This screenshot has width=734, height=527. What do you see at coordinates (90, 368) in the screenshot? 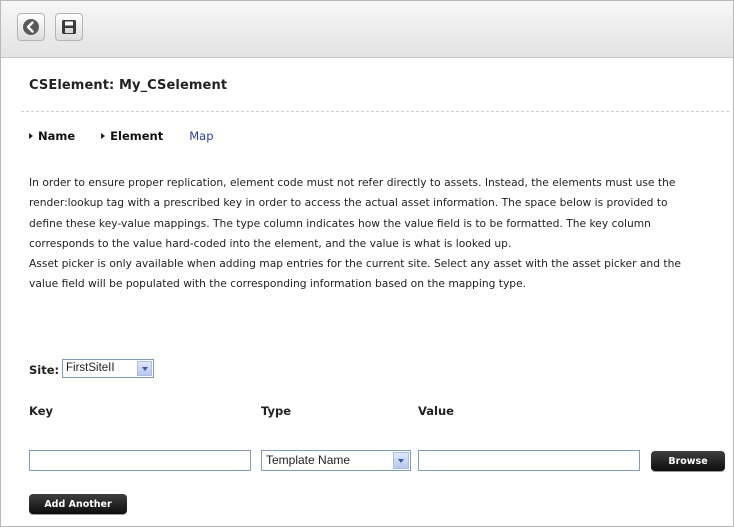
I see `site-selected-value: FirstSiteII` at bounding box center [90, 368].